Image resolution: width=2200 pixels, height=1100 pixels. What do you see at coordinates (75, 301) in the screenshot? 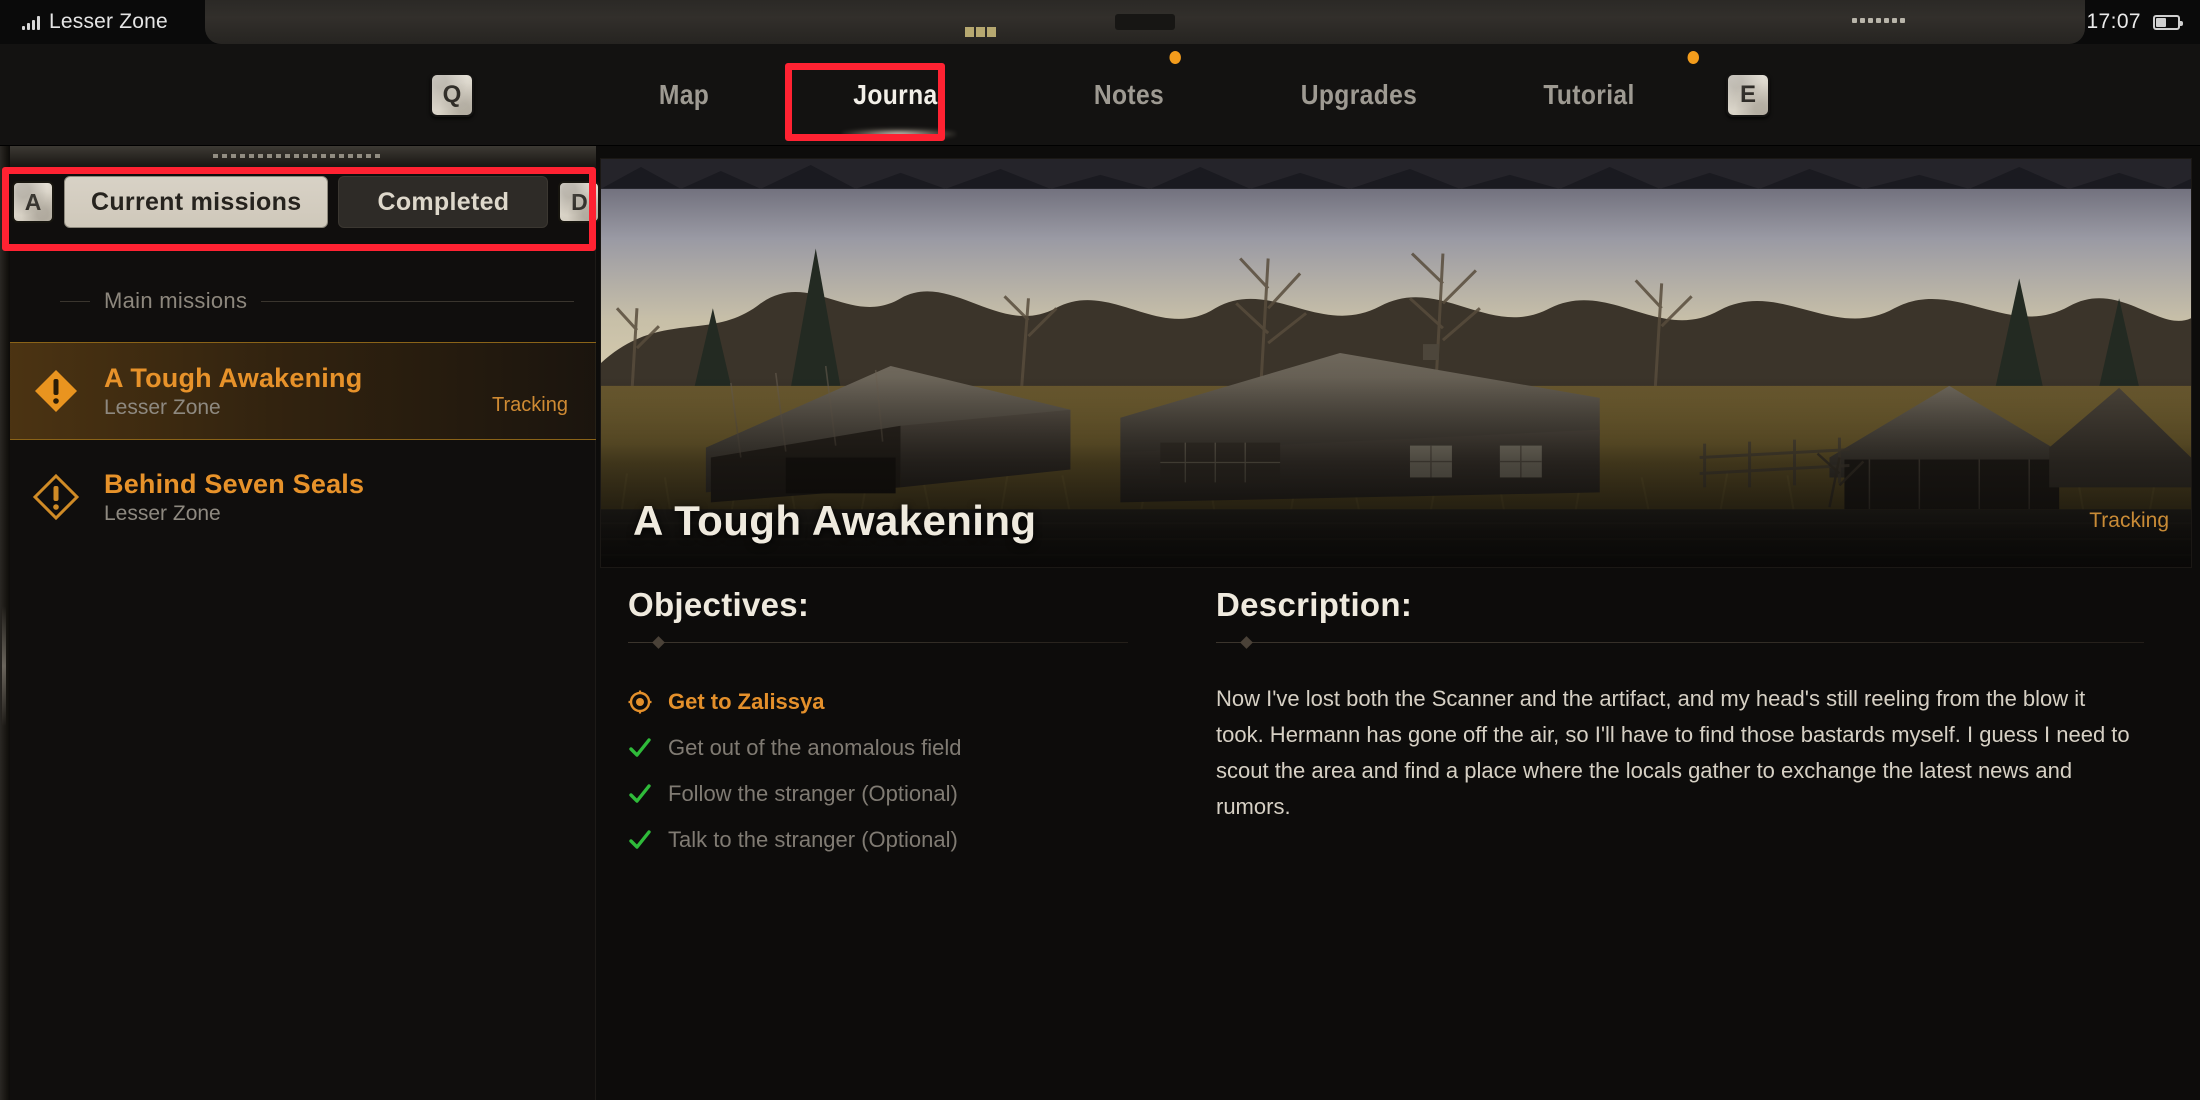
I see `section-rule-left` at bounding box center [75, 301].